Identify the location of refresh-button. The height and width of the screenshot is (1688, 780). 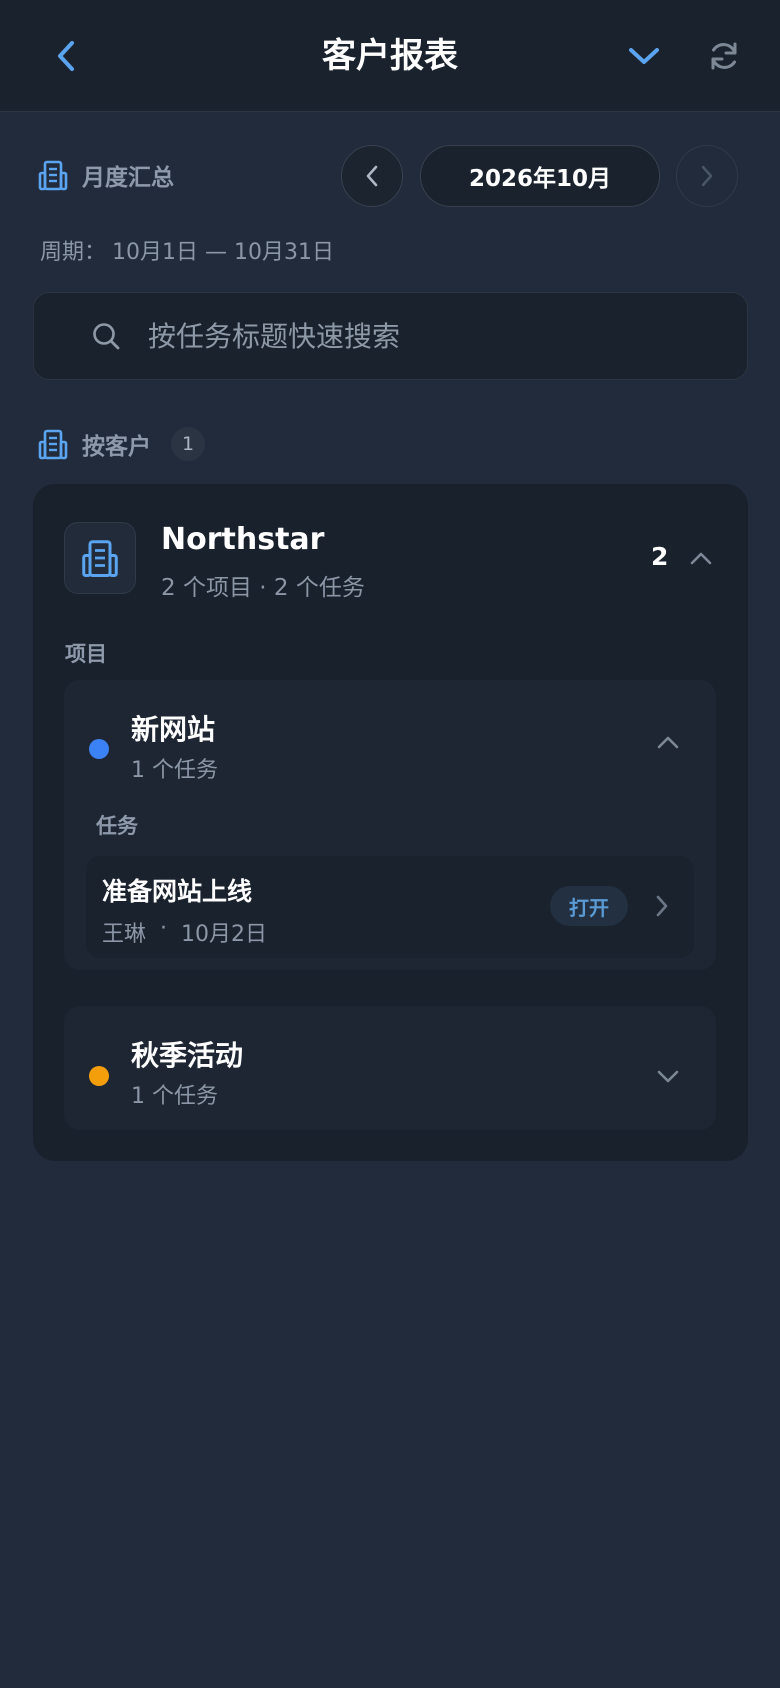
(724, 56).